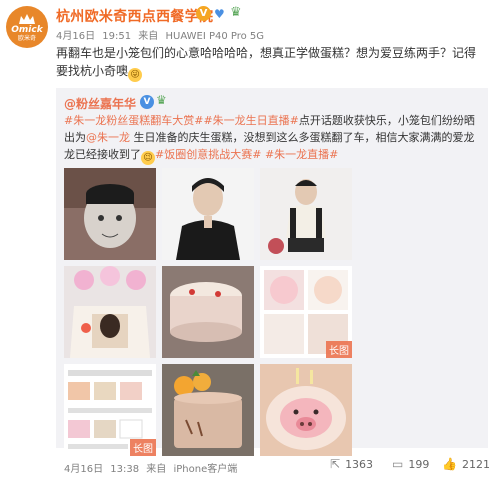  Describe the element at coordinates (148, 158) in the screenshot. I see `wink-emoji-icon: 😉` at that location.